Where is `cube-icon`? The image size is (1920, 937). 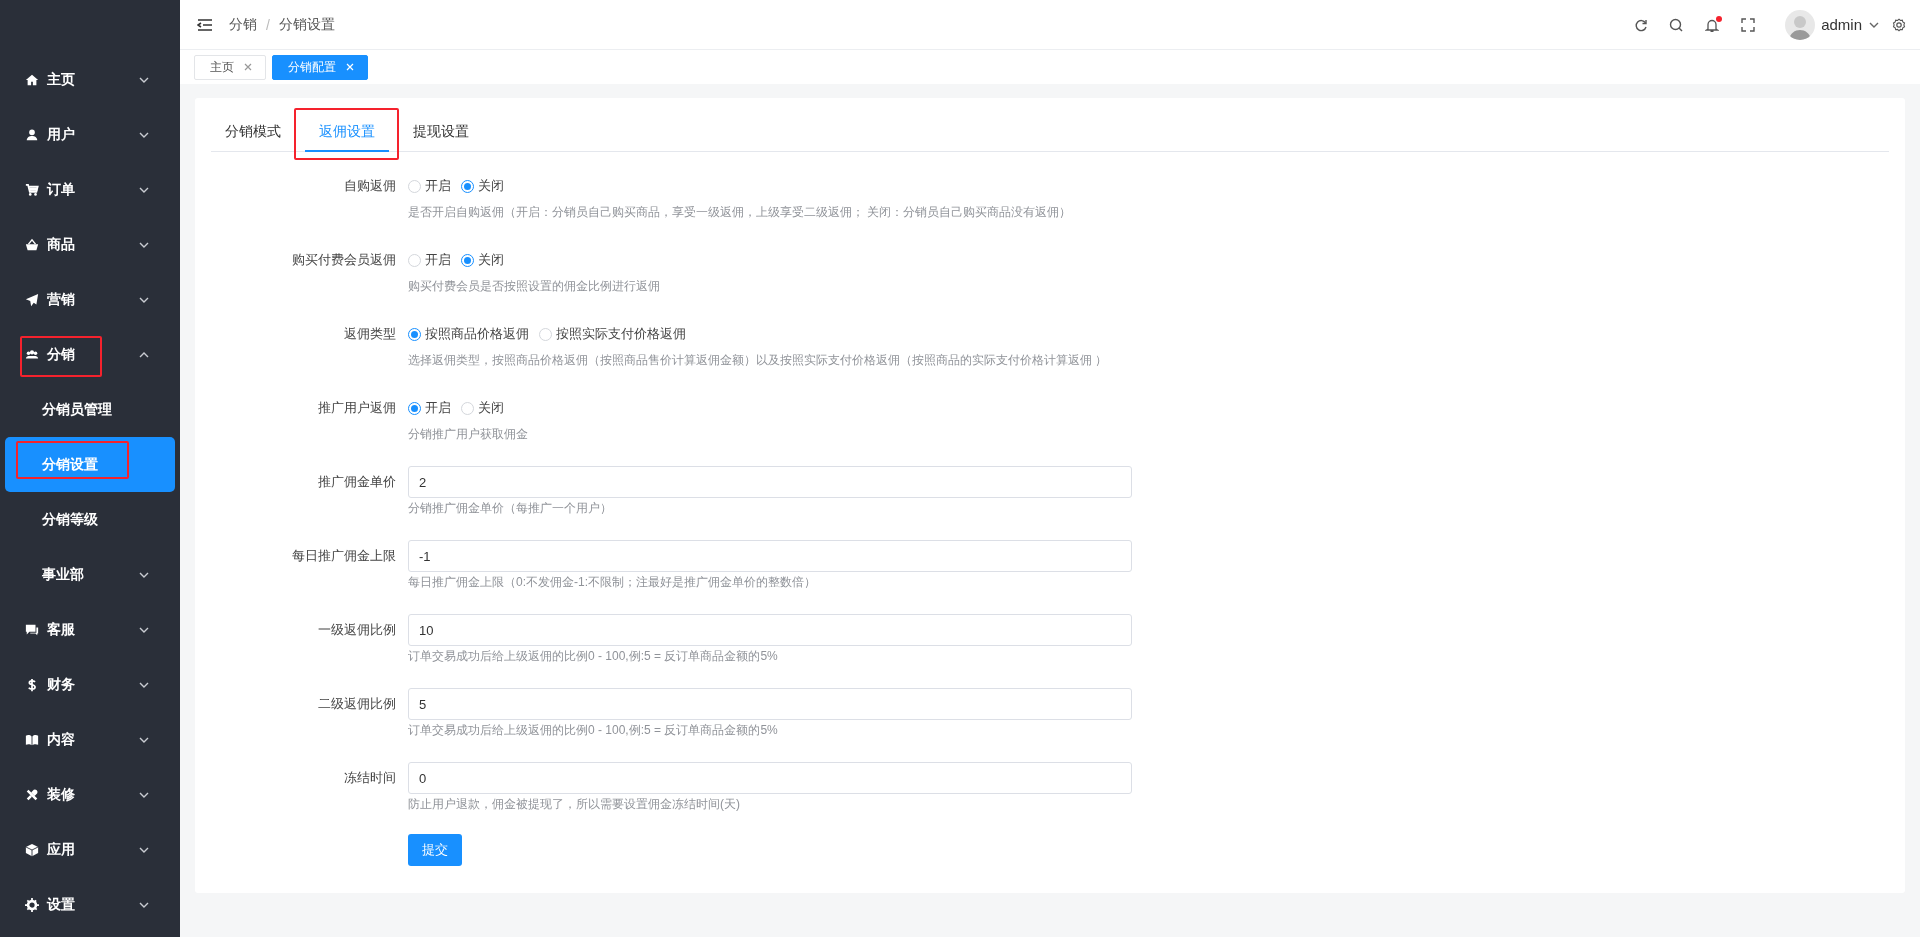 cube-icon is located at coordinates (32, 849).